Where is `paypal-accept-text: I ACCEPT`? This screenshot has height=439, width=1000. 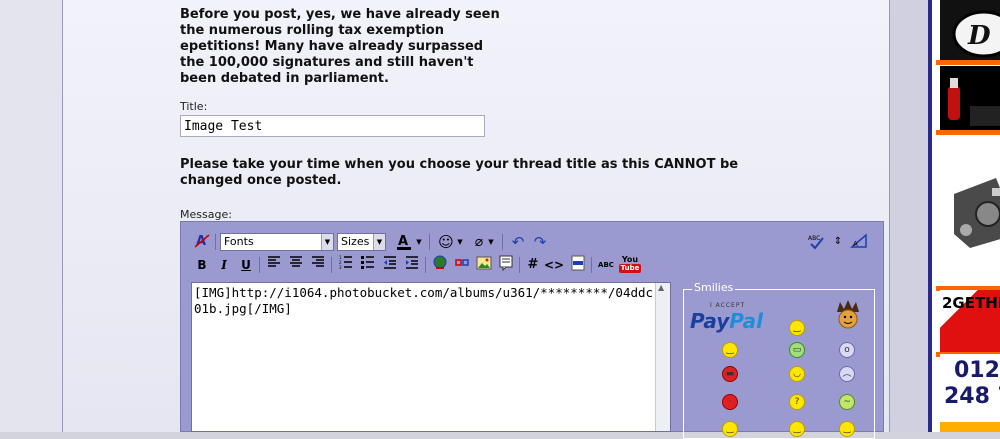
paypal-accept-text: I ACCEPT is located at coordinates (728, 305).